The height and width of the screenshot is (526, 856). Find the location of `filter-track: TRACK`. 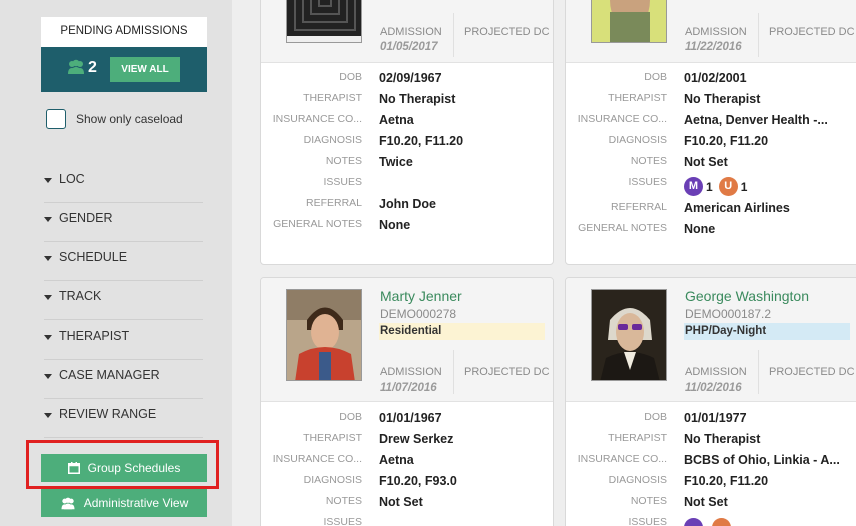

filter-track: TRACK is located at coordinates (123, 300).